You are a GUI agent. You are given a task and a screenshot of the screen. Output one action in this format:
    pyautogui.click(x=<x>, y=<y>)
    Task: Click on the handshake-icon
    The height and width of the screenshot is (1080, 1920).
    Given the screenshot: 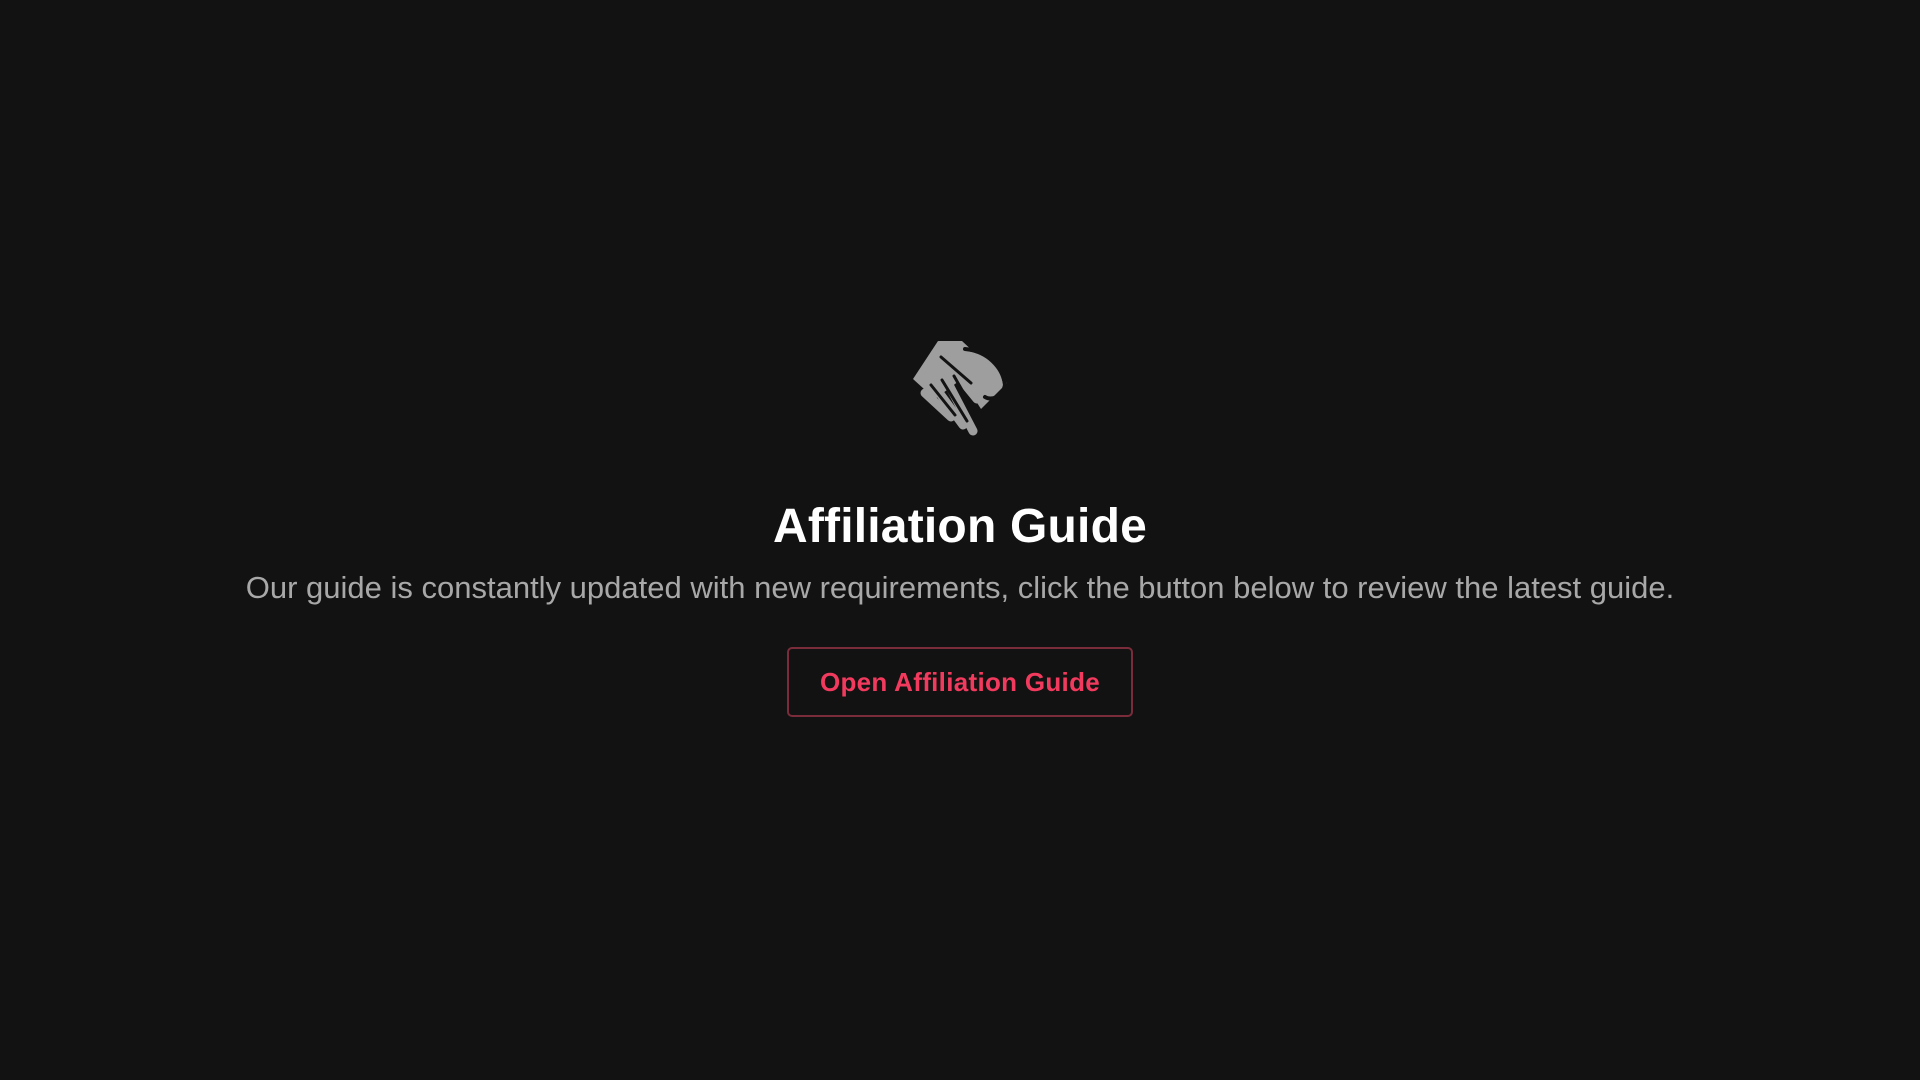 What is the action you would take?
    pyautogui.click(x=960, y=390)
    